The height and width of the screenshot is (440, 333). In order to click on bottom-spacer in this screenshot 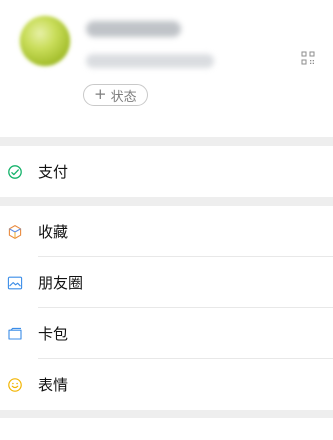, I will do `click(166, 429)`.